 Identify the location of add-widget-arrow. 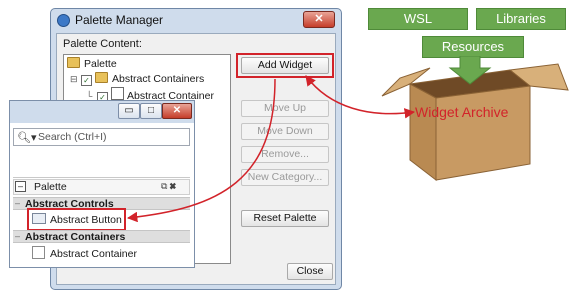
(201, 150).